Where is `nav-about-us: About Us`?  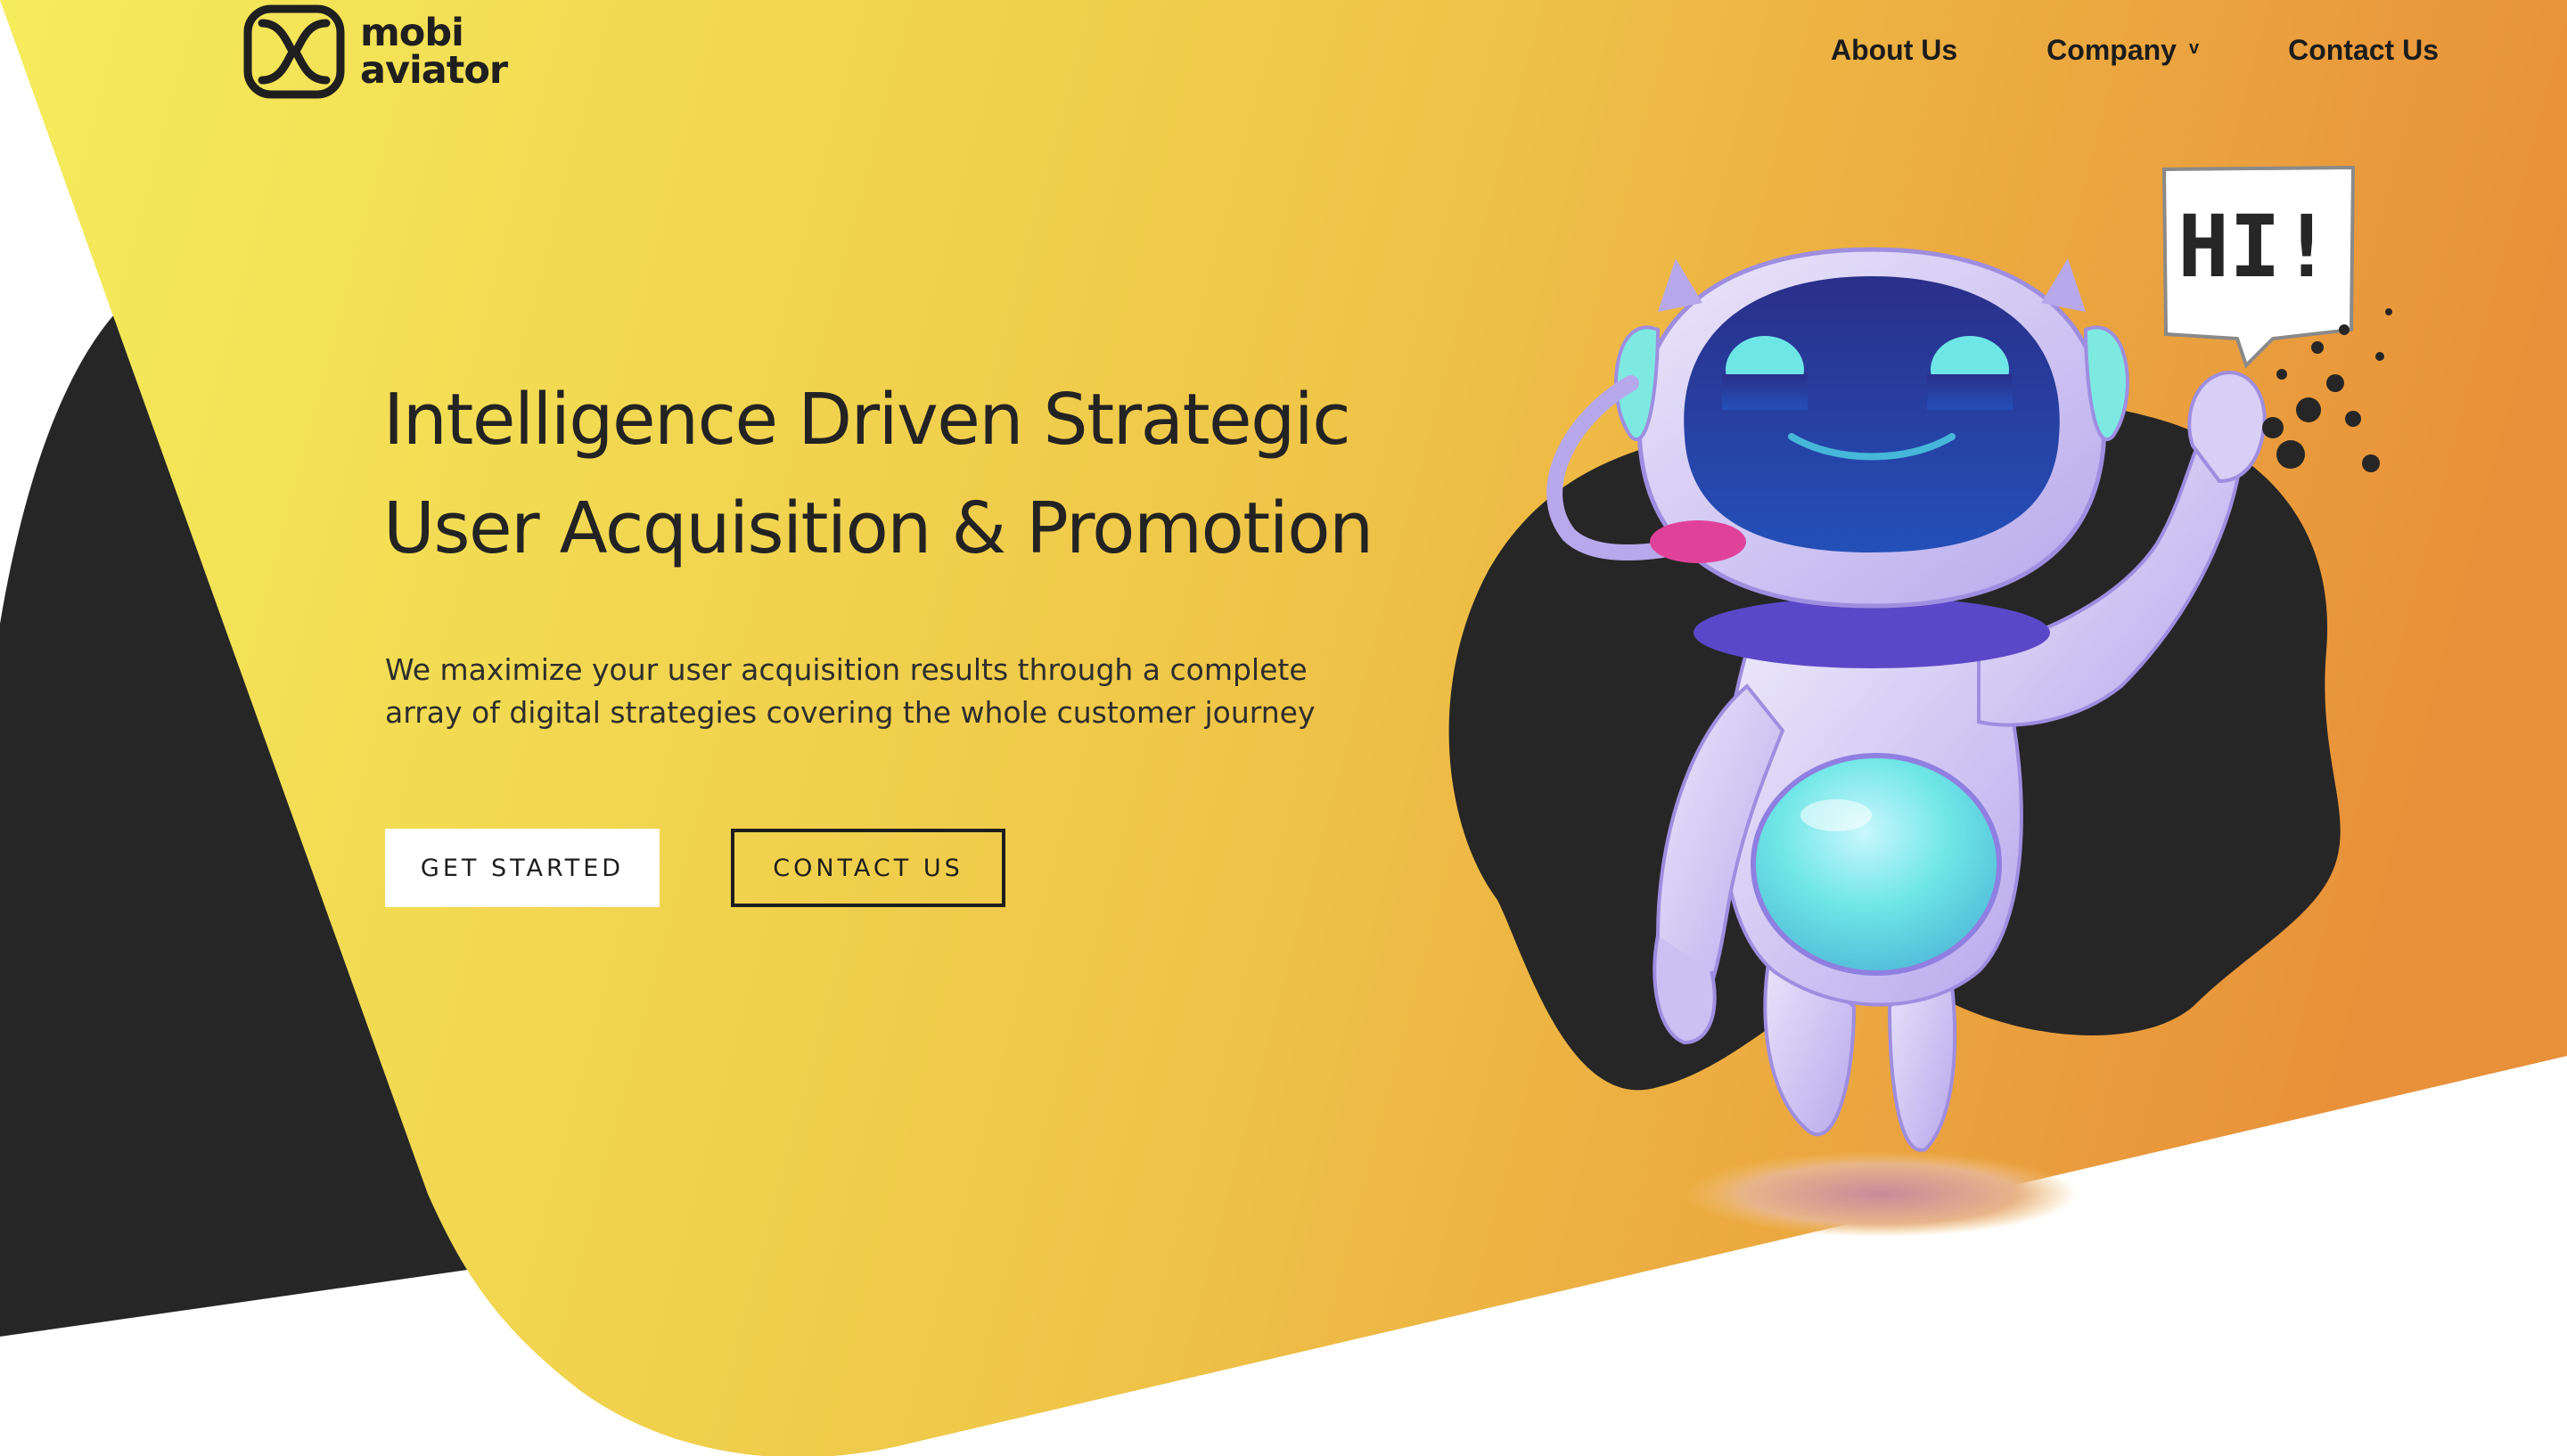
nav-about-us: About Us is located at coordinates (1894, 50).